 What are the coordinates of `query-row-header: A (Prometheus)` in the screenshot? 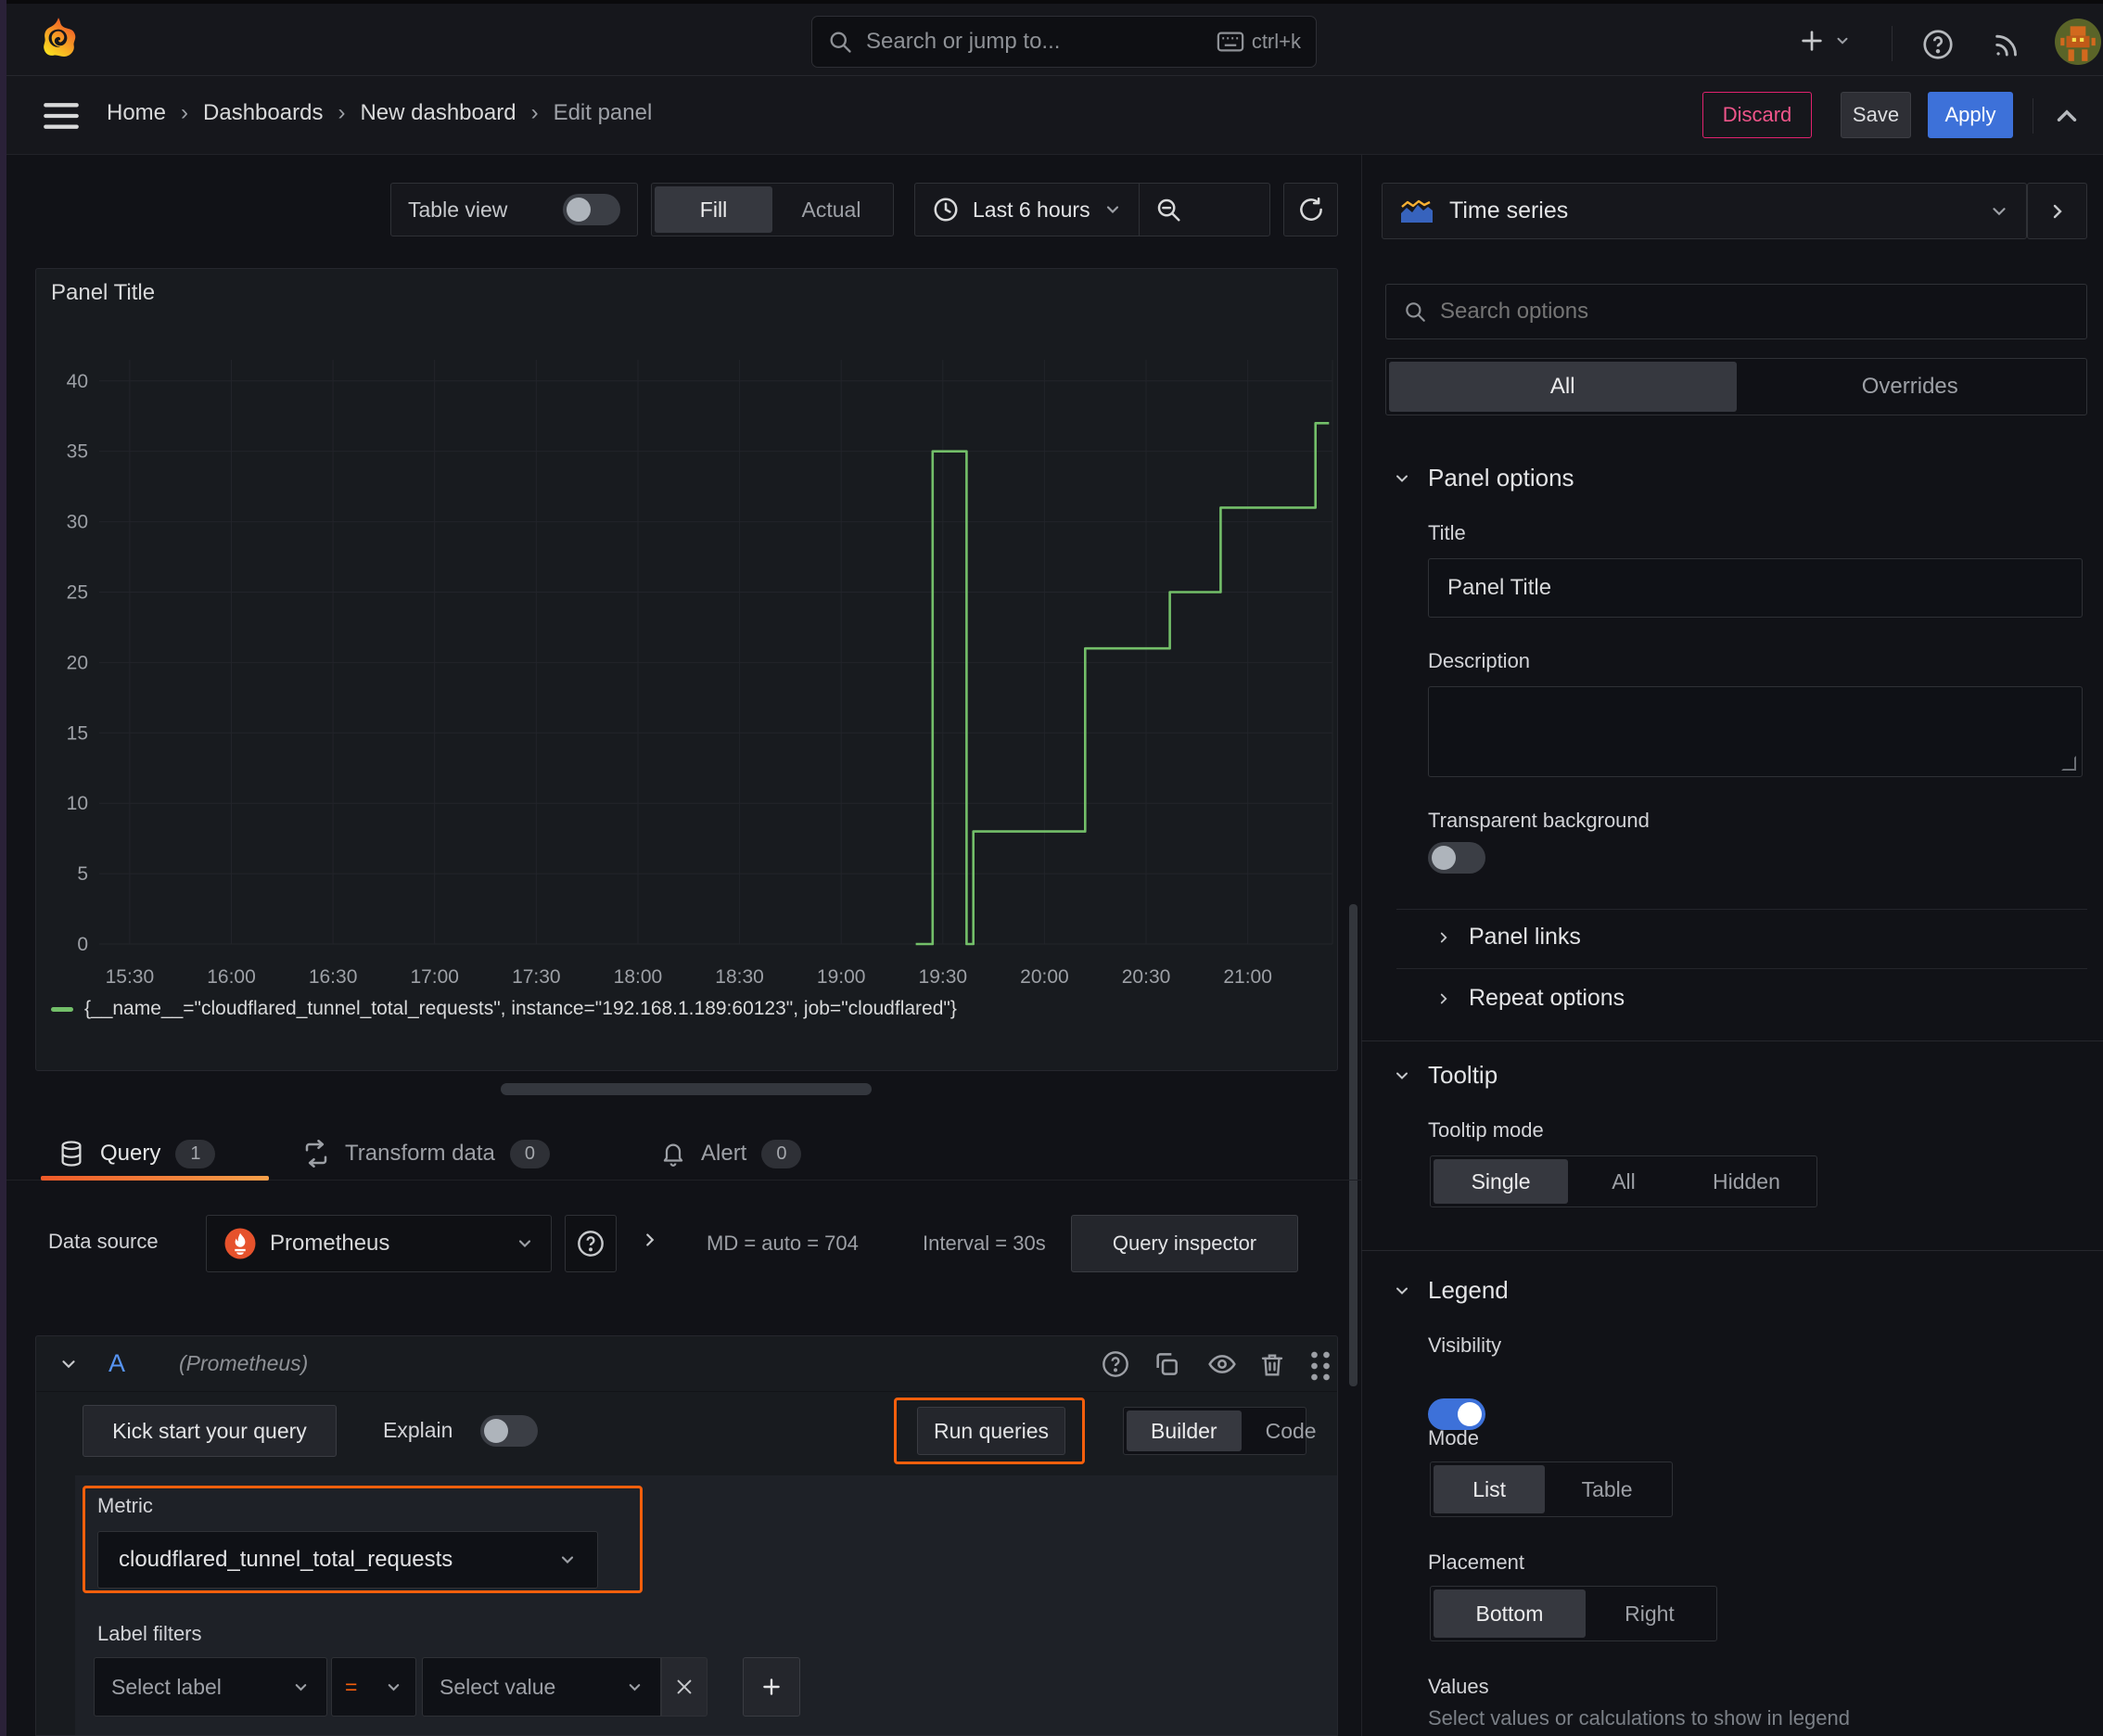 It's located at (686, 1364).